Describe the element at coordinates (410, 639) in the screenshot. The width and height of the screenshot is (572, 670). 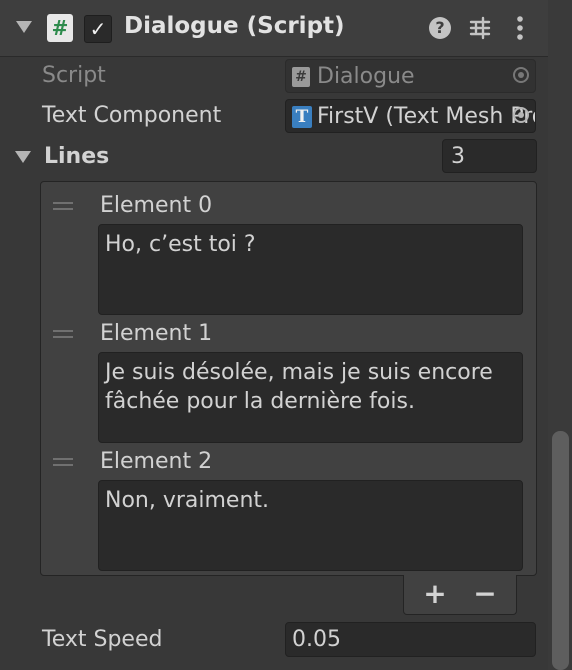
I see `text-speed-input: 0.05` at that location.